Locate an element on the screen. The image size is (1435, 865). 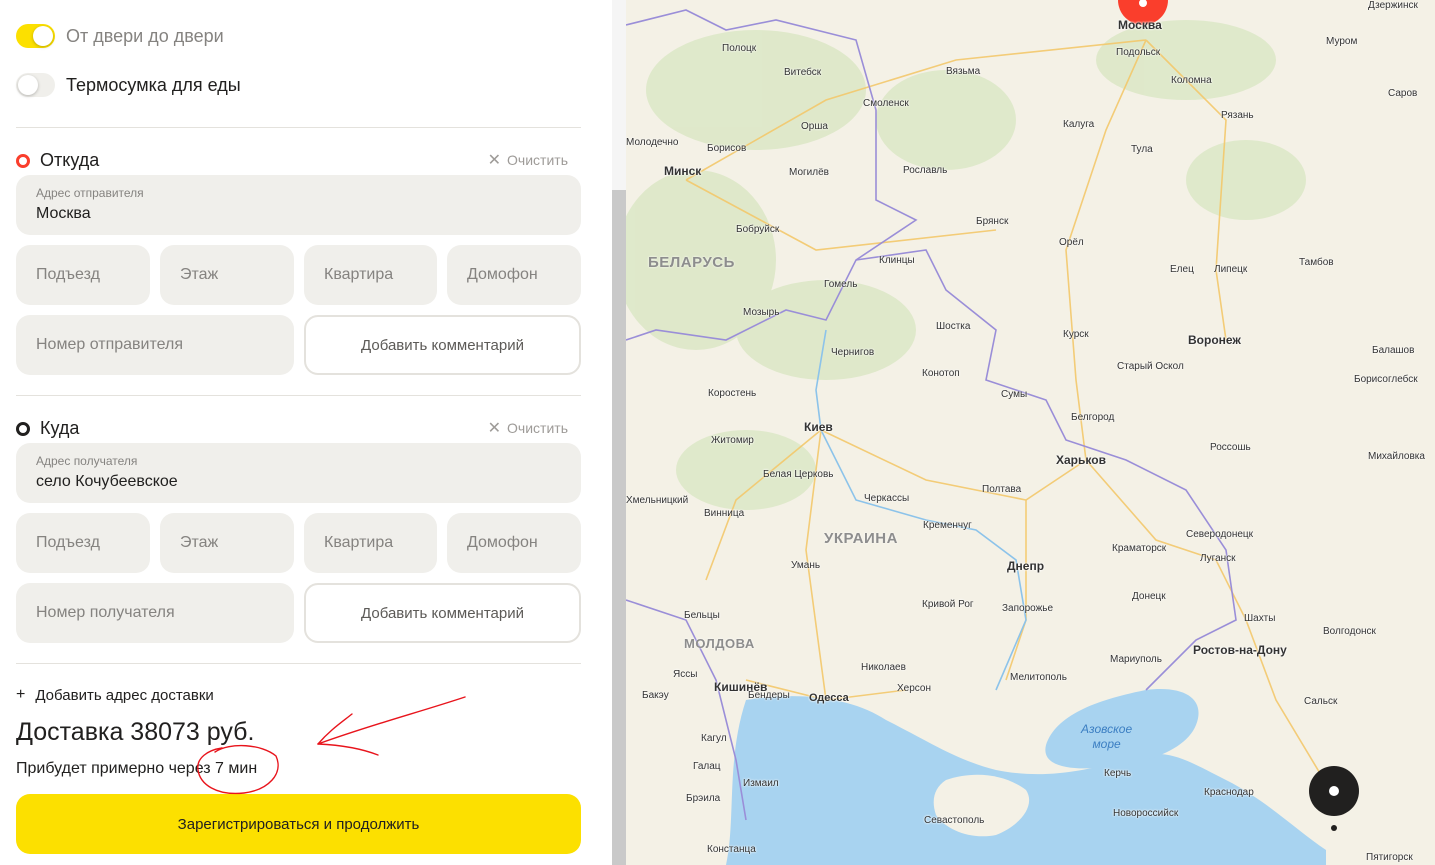
from-clear-label: Очистить is located at coordinates (537, 160).